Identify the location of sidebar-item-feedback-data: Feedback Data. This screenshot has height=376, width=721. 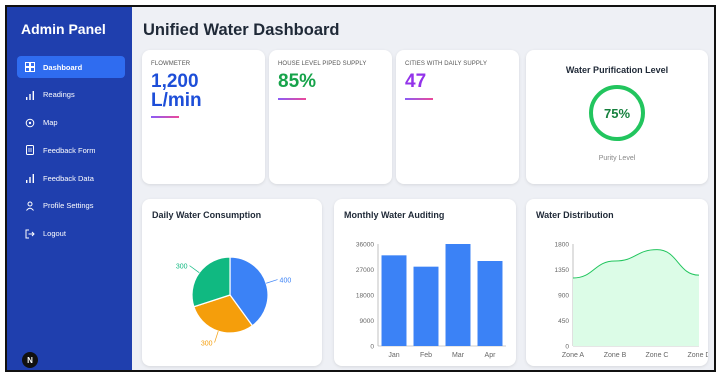
(71, 178).